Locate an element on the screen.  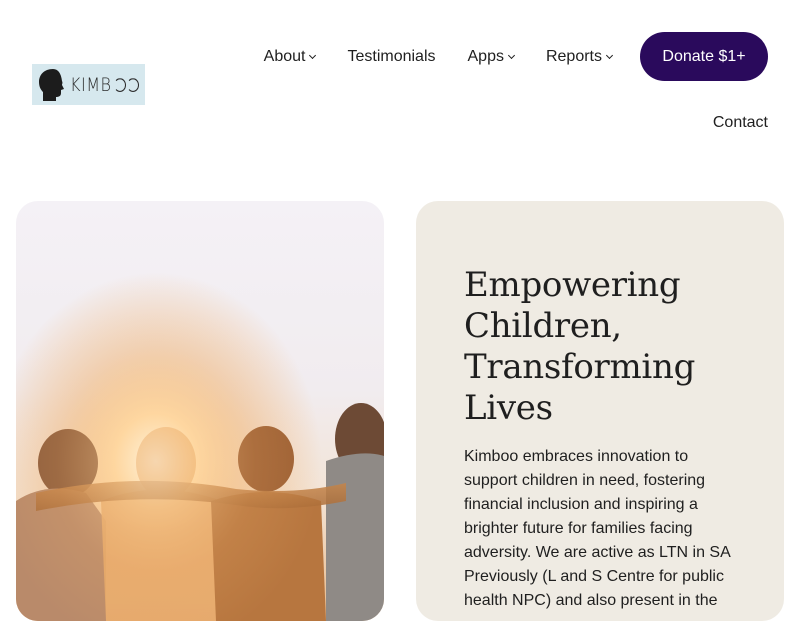
nav-apps: Apps is located at coordinates (491, 56).